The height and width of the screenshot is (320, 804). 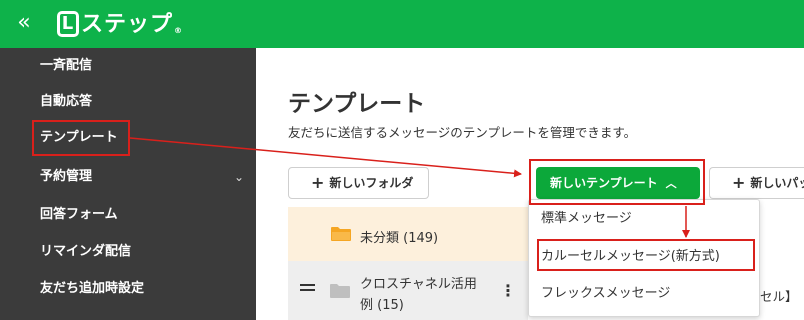 What do you see at coordinates (128, 215) in the screenshot?
I see `sidebar-item-answer-form: 回答フォーム` at bounding box center [128, 215].